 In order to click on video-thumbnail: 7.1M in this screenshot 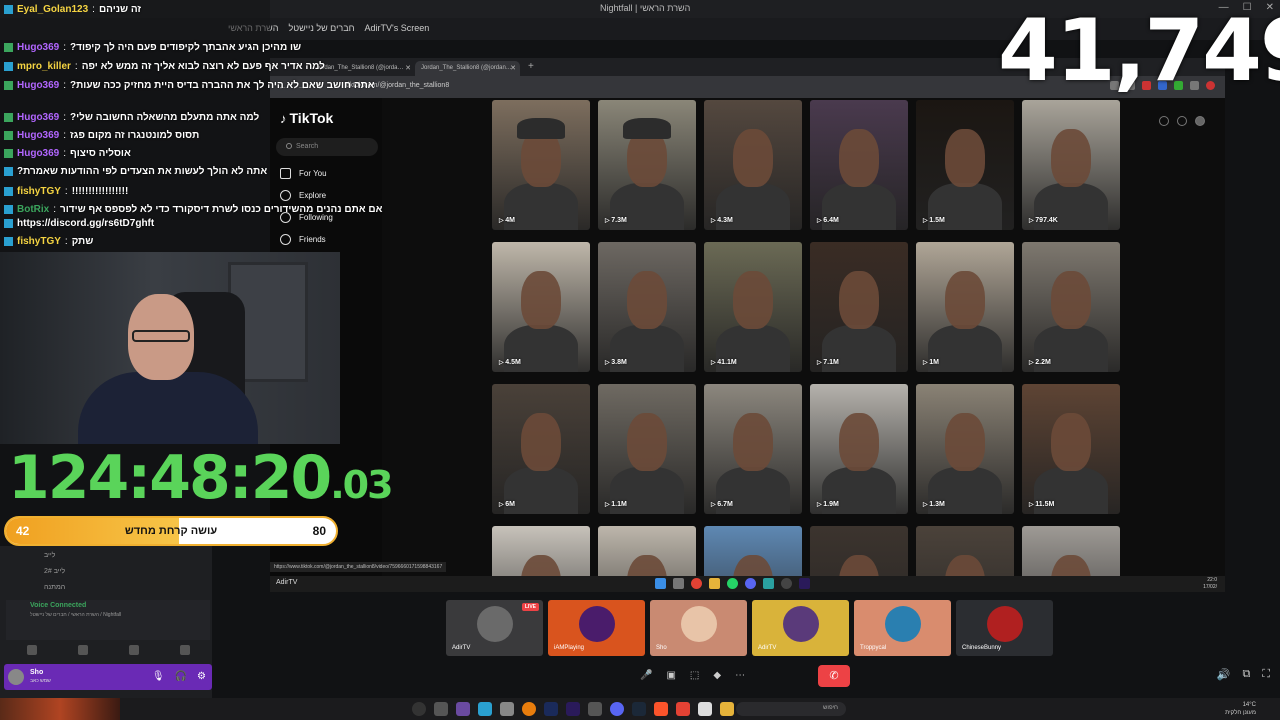, I will do `click(859, 307)`.